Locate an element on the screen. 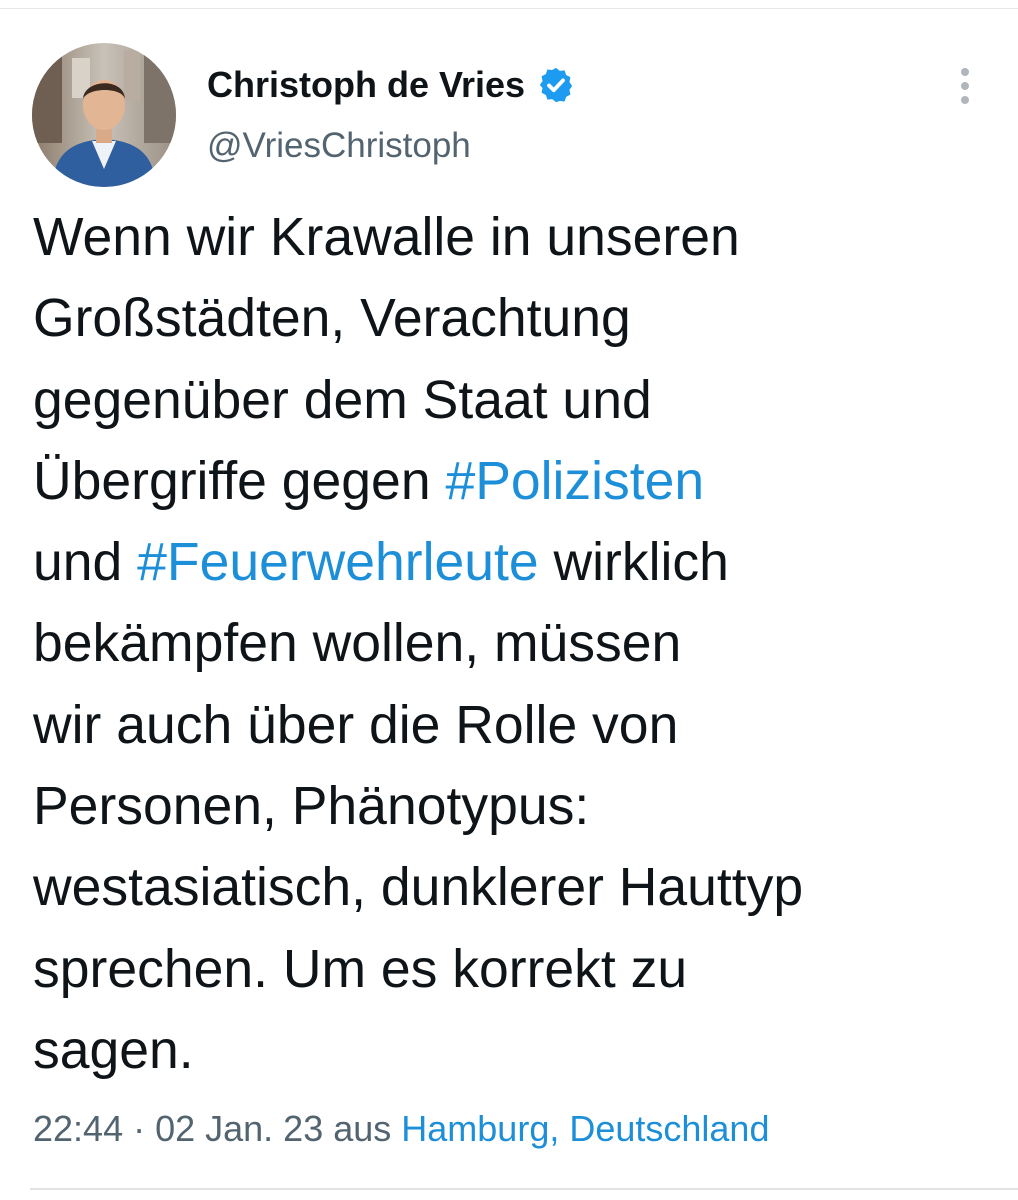 The image size is (1018, 1200). tweet-line: sagen. is located at coordinates (518, 1050).